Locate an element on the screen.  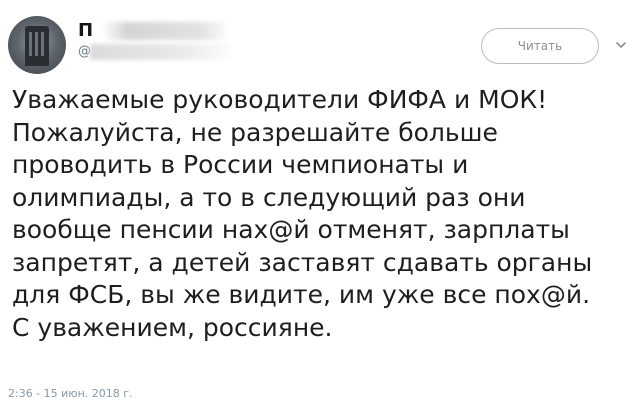
follow-button: Читать is located at coordinates (540, 46).